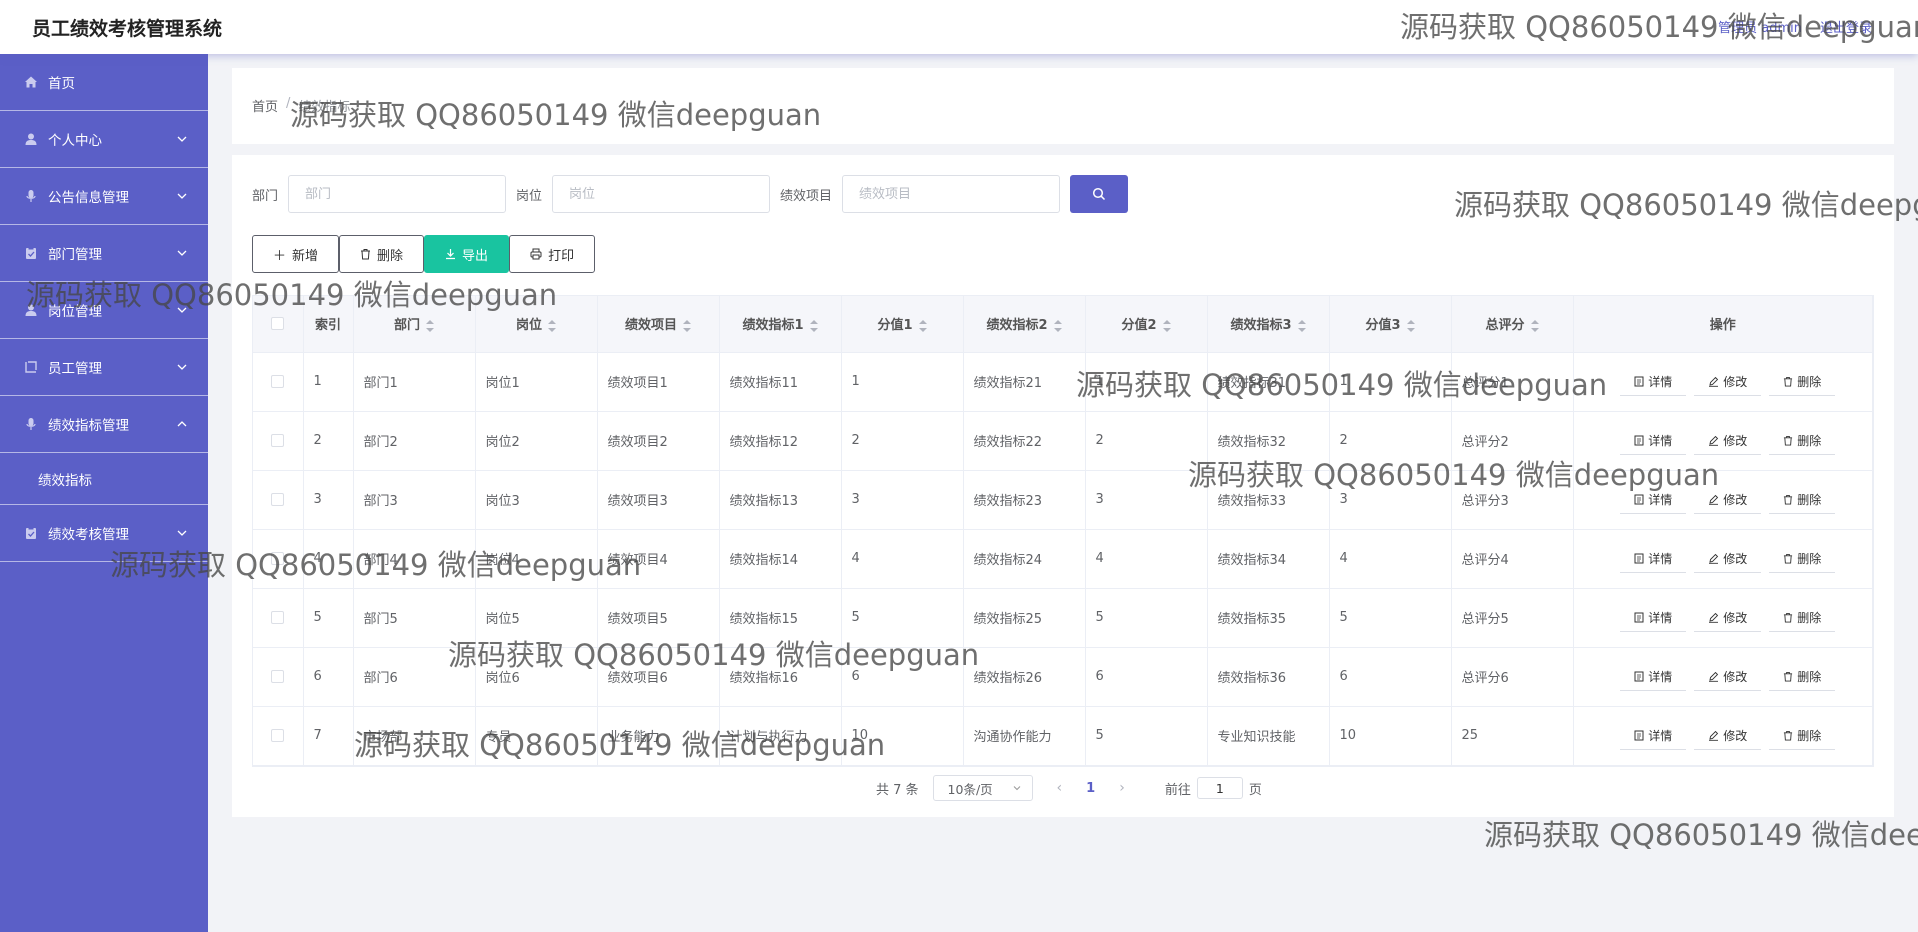 The width and height of the screenshot is (1918, 932). What do you see at coordinates (414, 324) in the screenshot?
I see `column-header: 部门` at bounding box center [414, 324].